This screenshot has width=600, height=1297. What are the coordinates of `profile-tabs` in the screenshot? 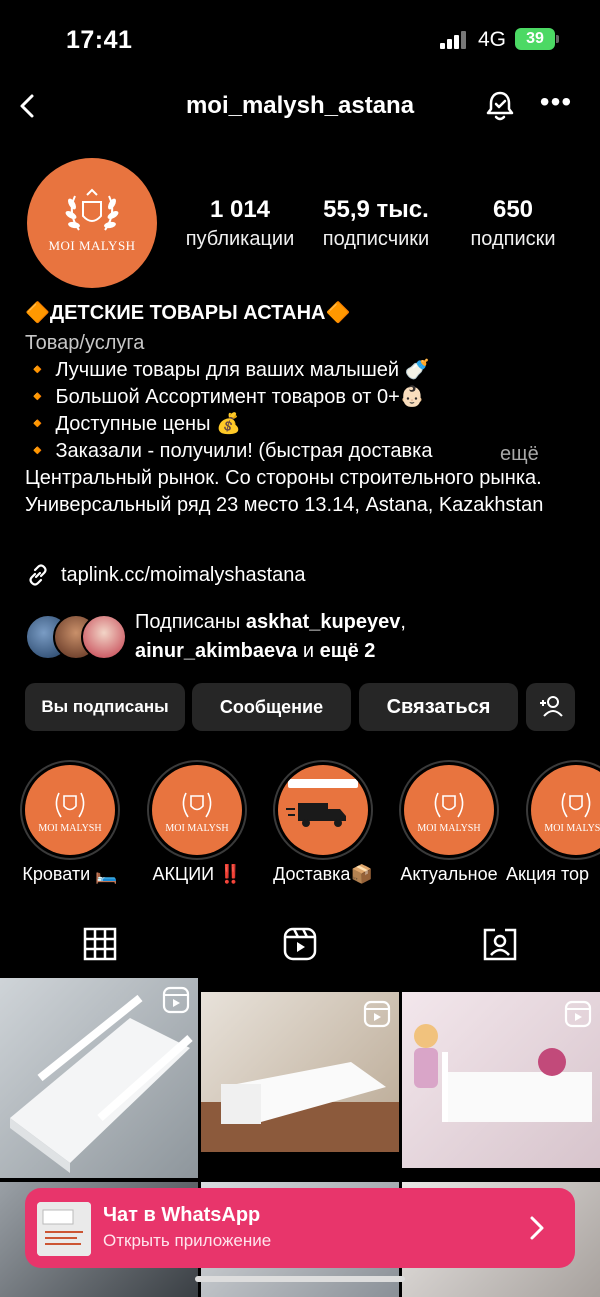 It's located at (300, 948).